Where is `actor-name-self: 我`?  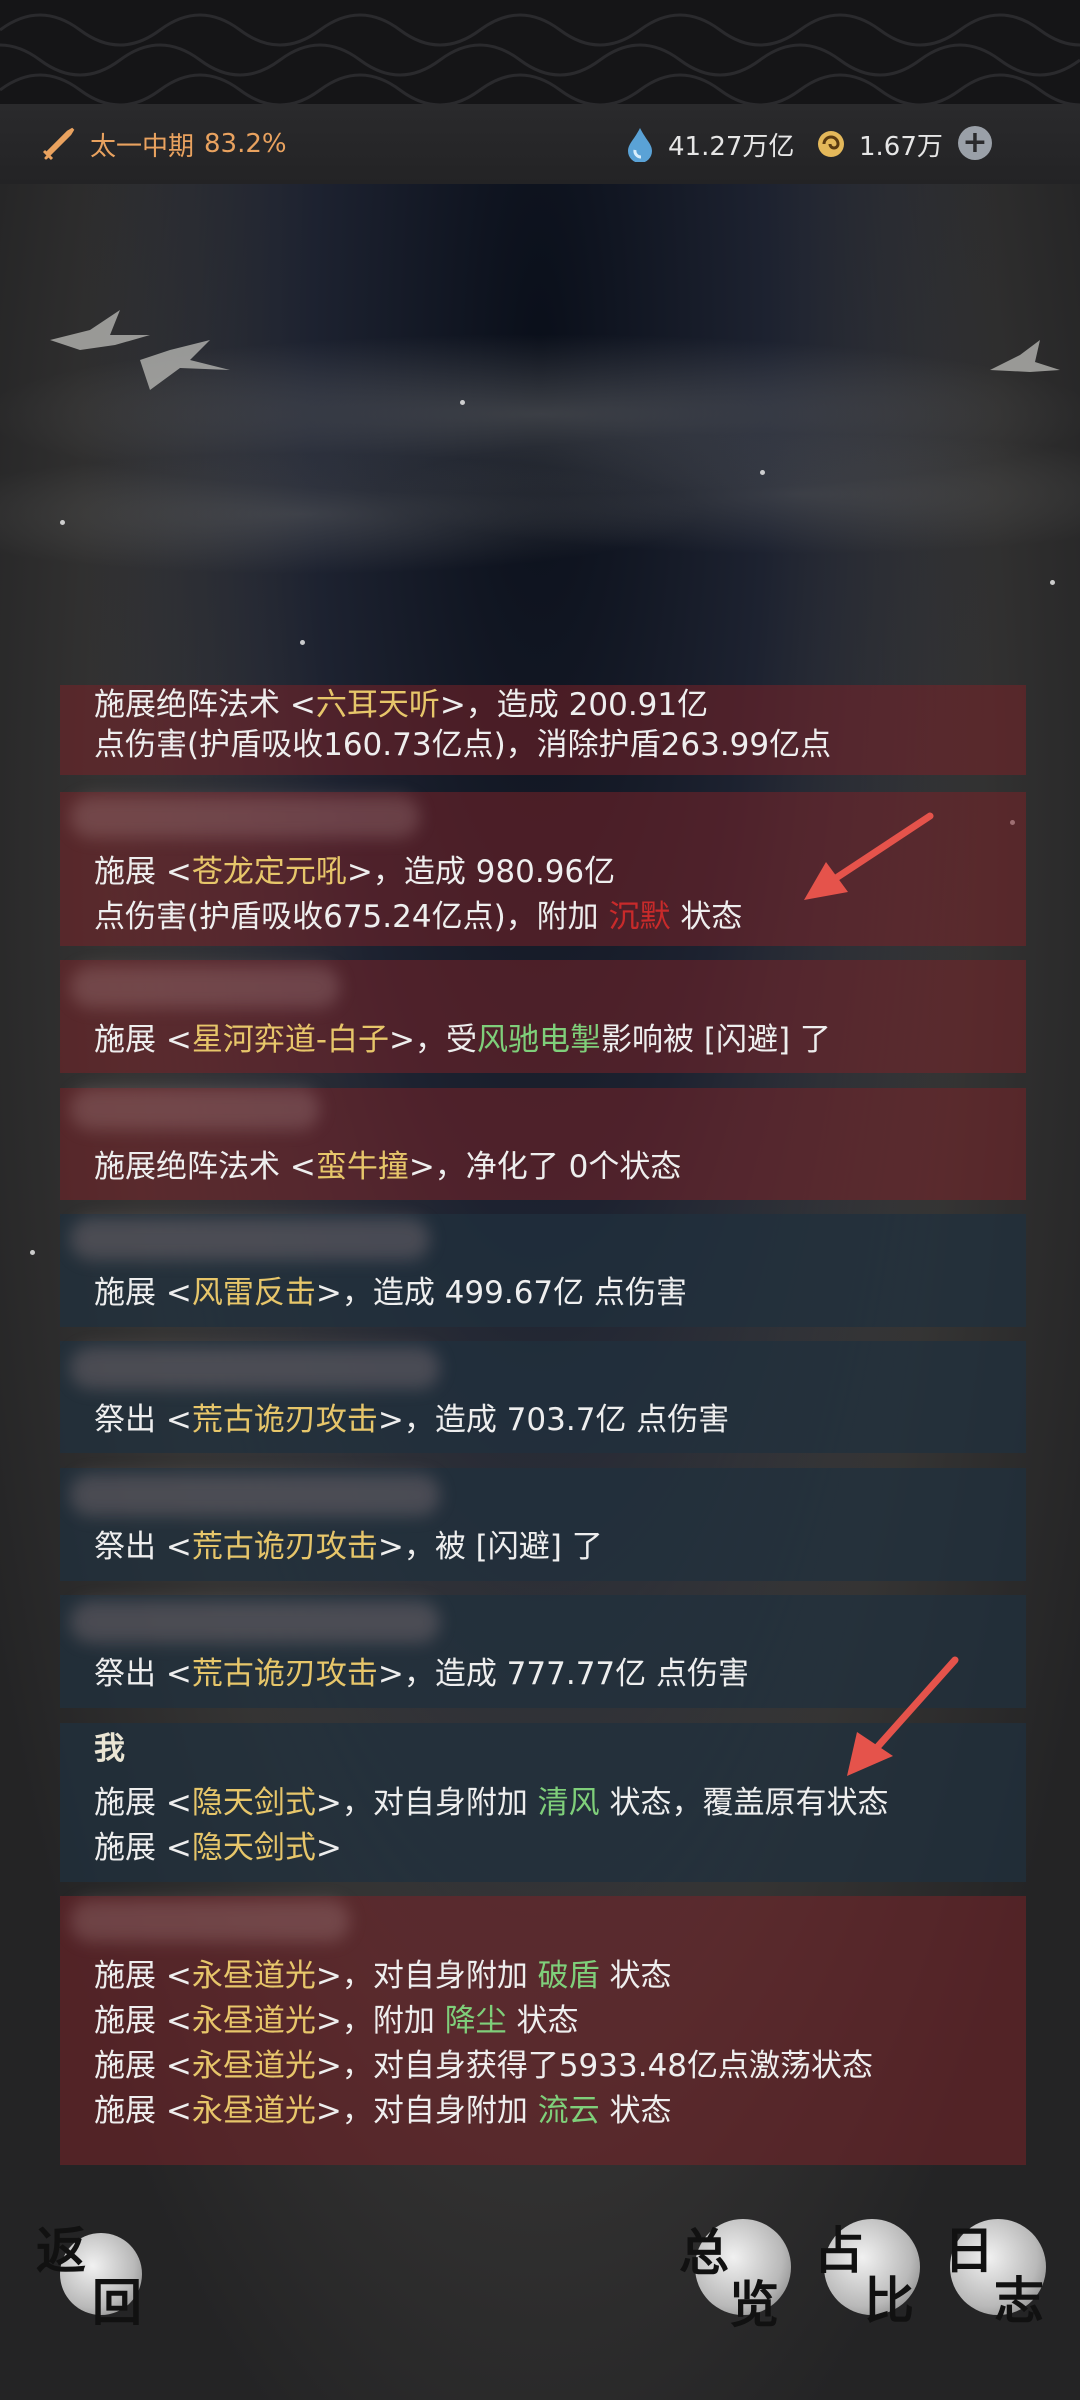 actor-name-self: 我 is located at coordinates (109, 1749).